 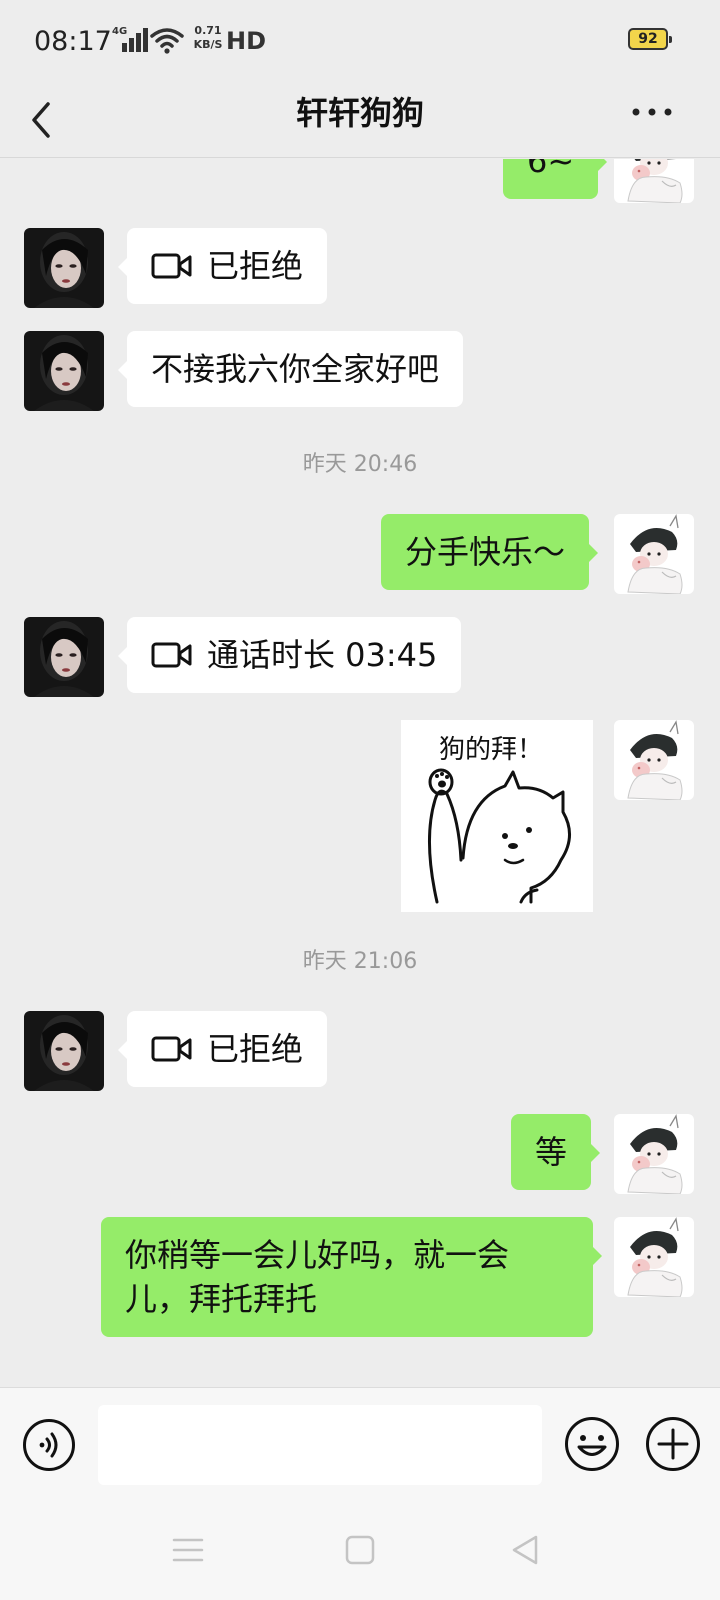 What do you see at coordinates (499, 819) in the screenshot?
I see `sticker-image: 狗的拜！` at bounding box center [499, 819].